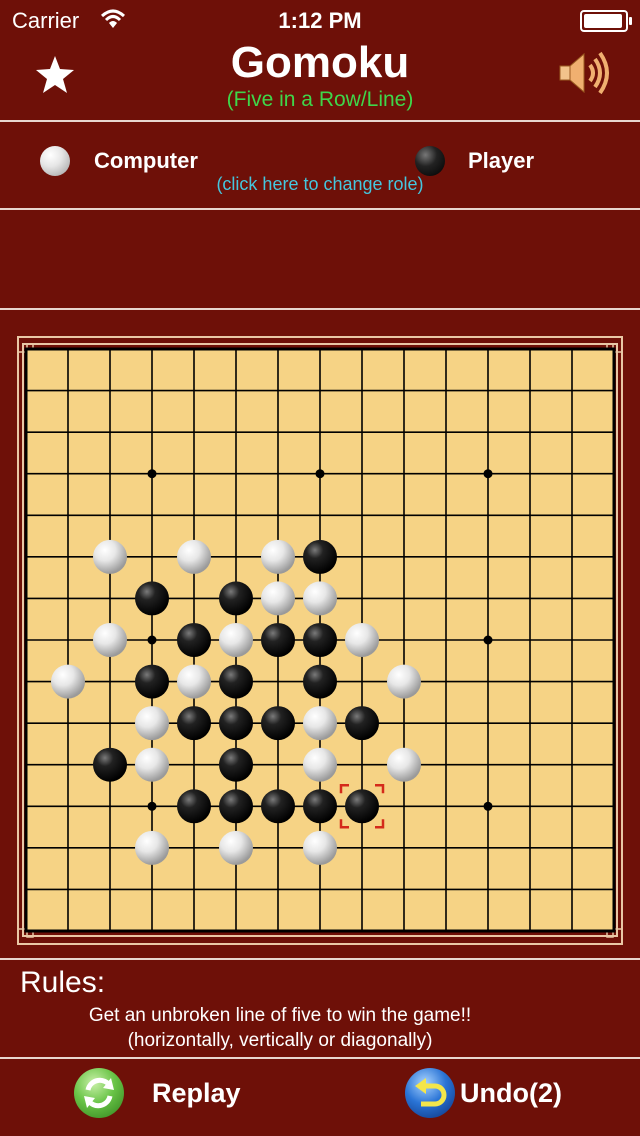 This screenshot has width=640, height=1136. I want to click on refresh-icon, so click(99, 1093).